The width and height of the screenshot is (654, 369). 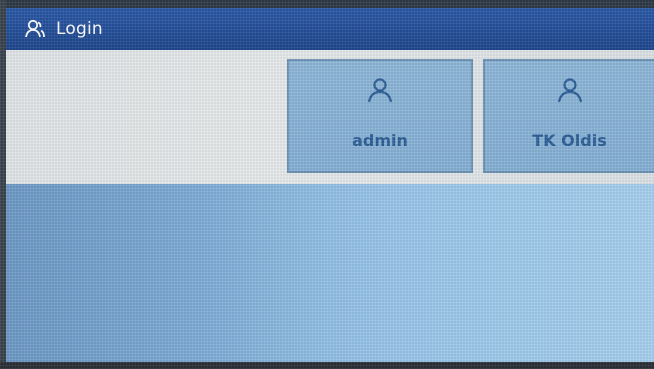 What do you see at coordinates (327, 365) in the screenshot?
I see `bezel-bottom` at bounding box center [327, 365].